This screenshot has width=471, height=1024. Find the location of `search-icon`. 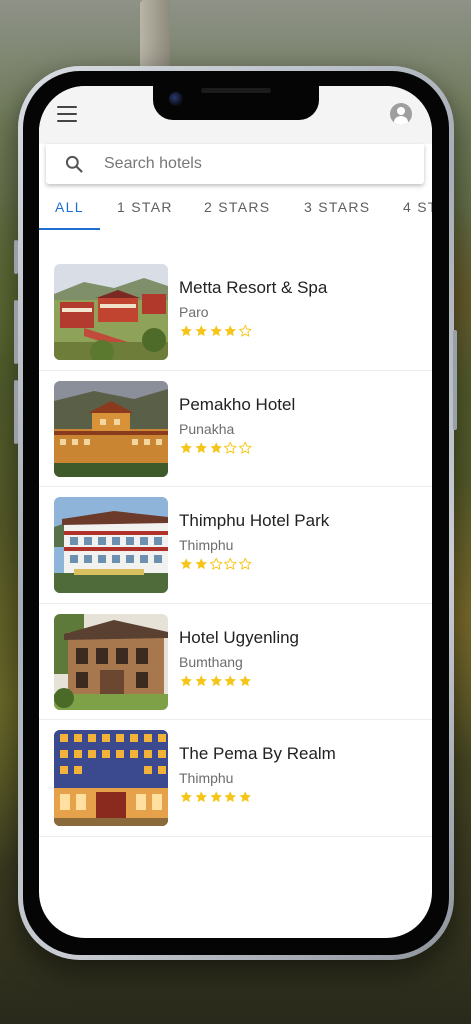

search-icon is located at coordinates (74, 164).